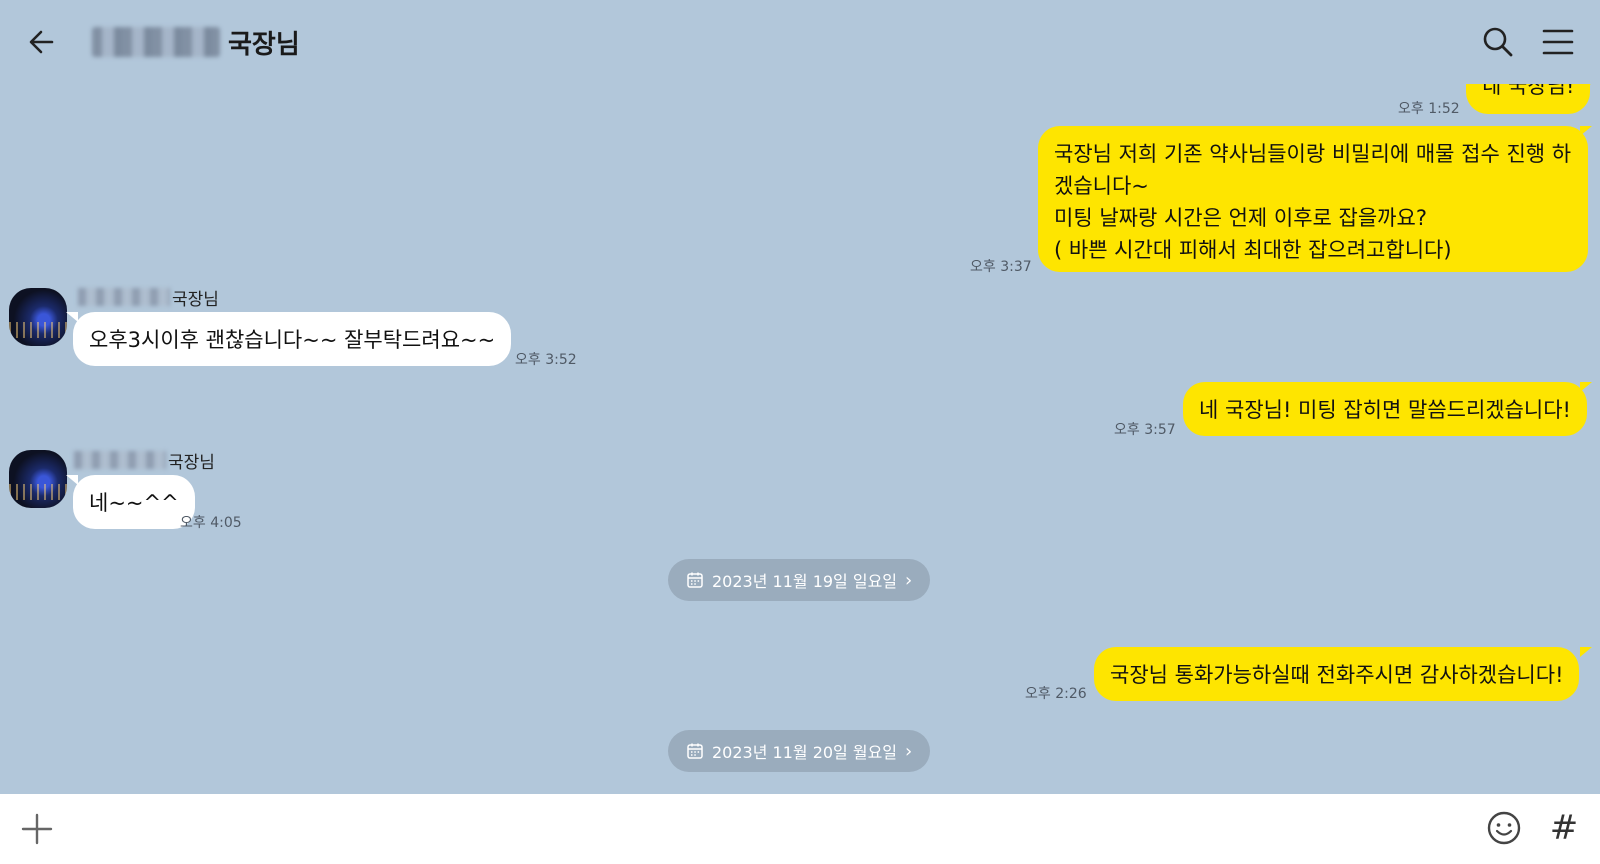  What do you see at coordinates (156, 42) in the screenshot?
I see `redacted-name` at bounding box center [156, 42].